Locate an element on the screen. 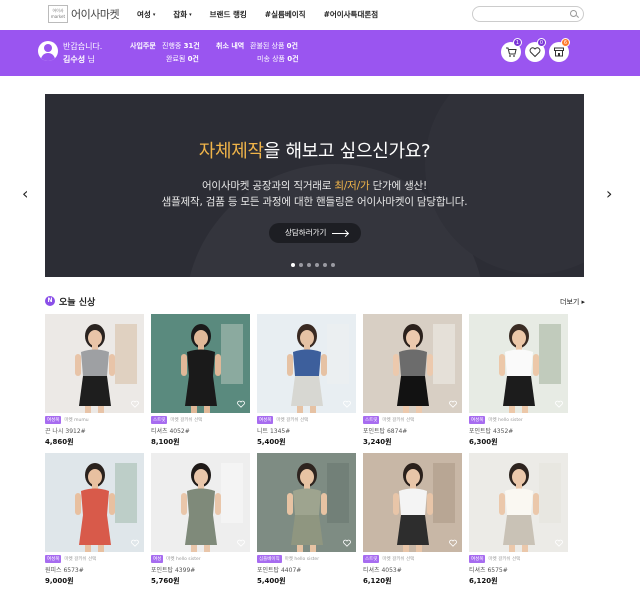 This screenshot has height=598, width=640. product-name: 포인트탑 4399# is located at coordinates (200, 569).